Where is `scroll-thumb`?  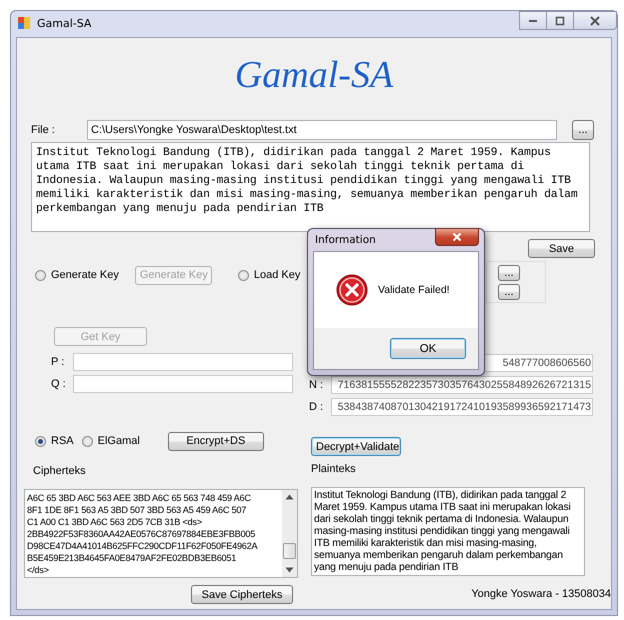
scroll-thumb is located at coordinates (289, 551).